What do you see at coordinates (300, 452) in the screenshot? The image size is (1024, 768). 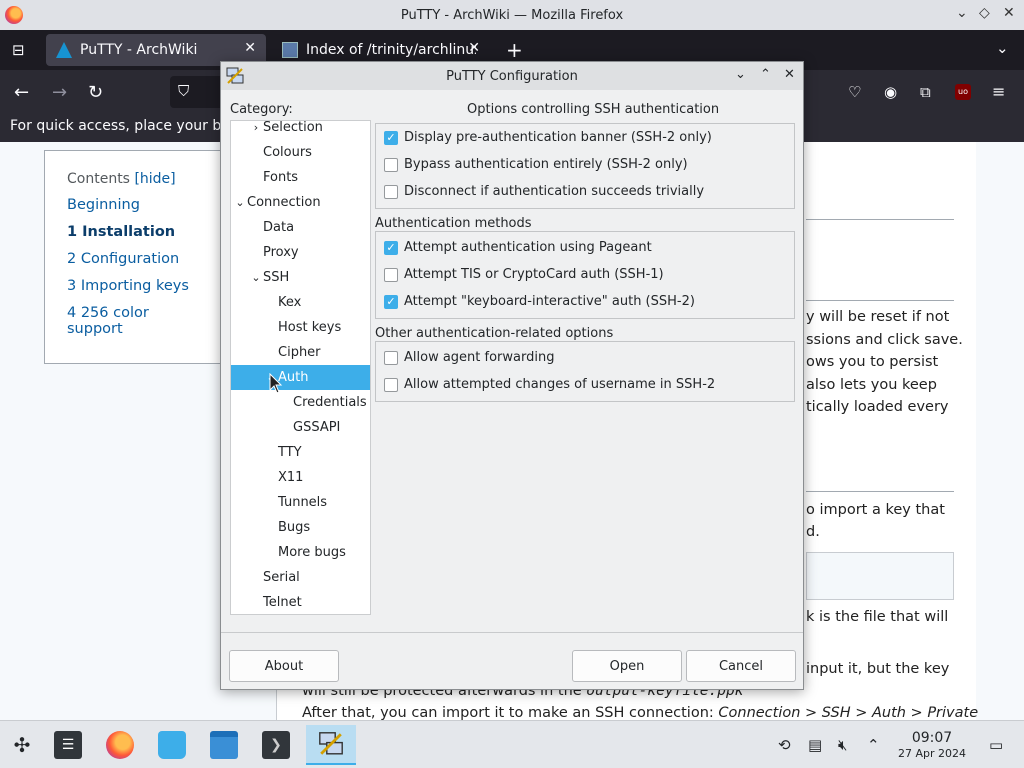 I see `tree-item-tty: TTY` at bounding box center [300, 452].